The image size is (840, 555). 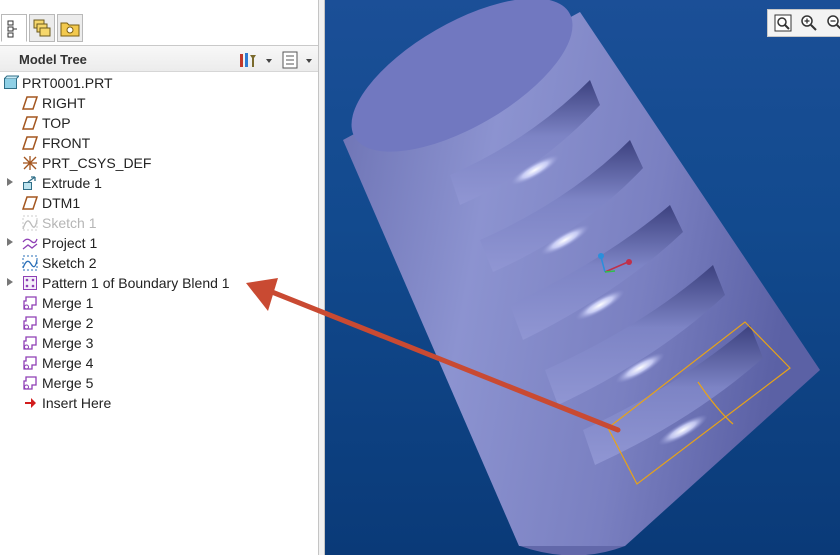 I want to click on extrude-icon, so click(x=30, y=183).